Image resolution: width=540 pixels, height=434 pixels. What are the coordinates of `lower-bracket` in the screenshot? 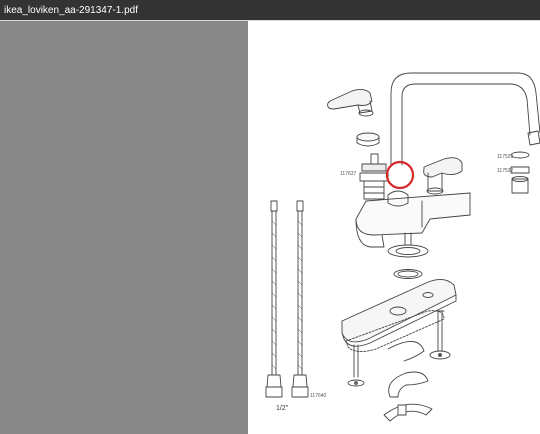 It's located at (408, 412).